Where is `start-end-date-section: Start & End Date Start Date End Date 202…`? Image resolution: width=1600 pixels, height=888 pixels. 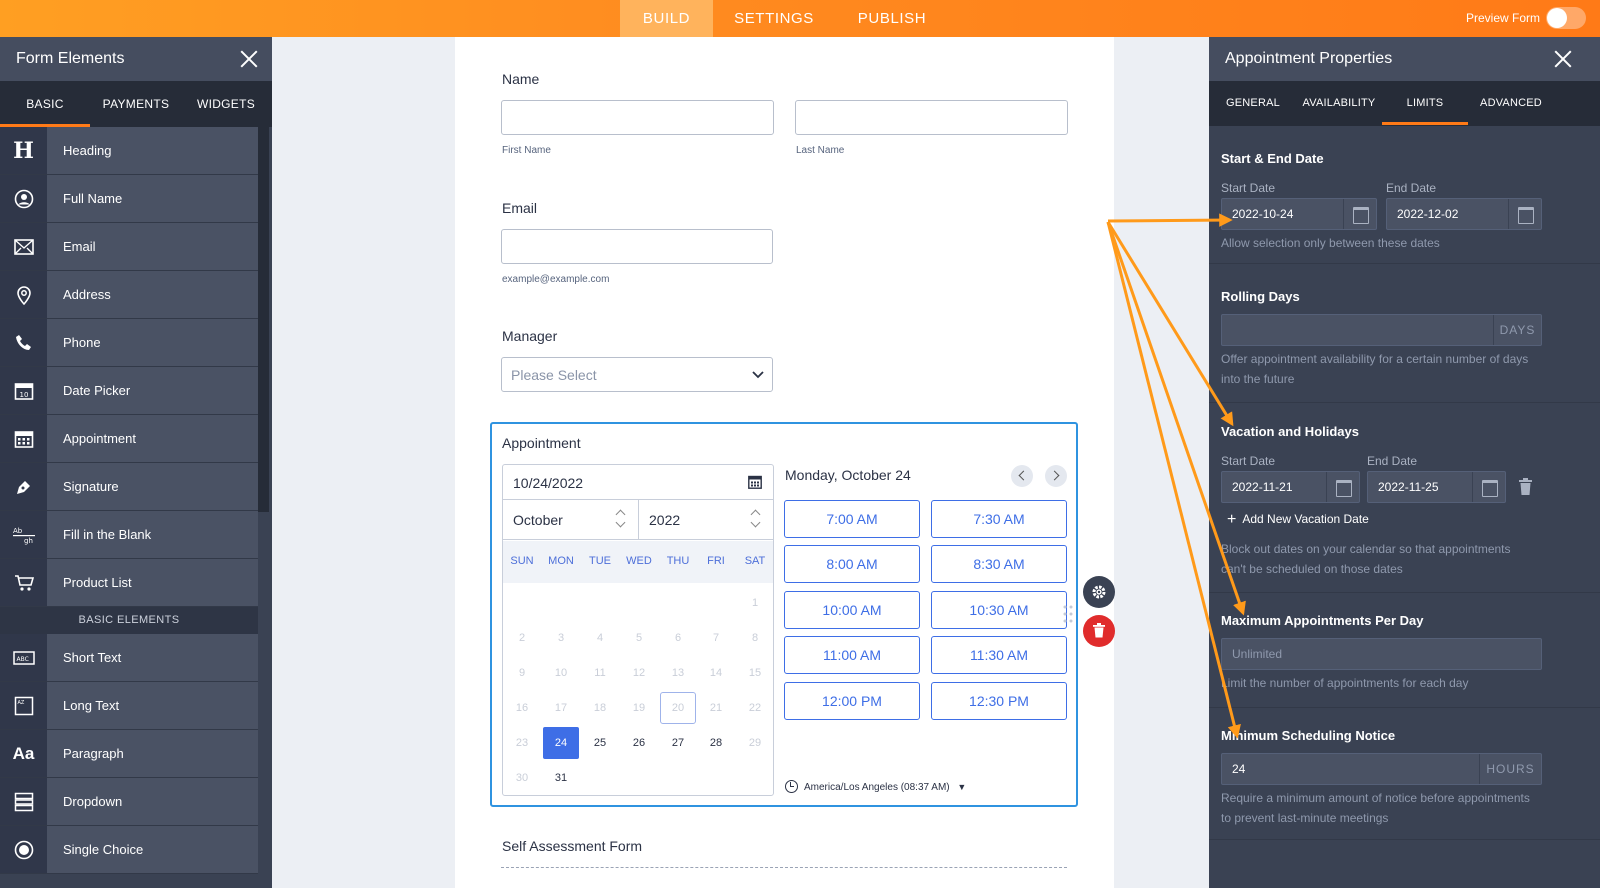 start-end-date-section: Start & End Date Start Date End Date 202… is located at coordinates (1404, 195).